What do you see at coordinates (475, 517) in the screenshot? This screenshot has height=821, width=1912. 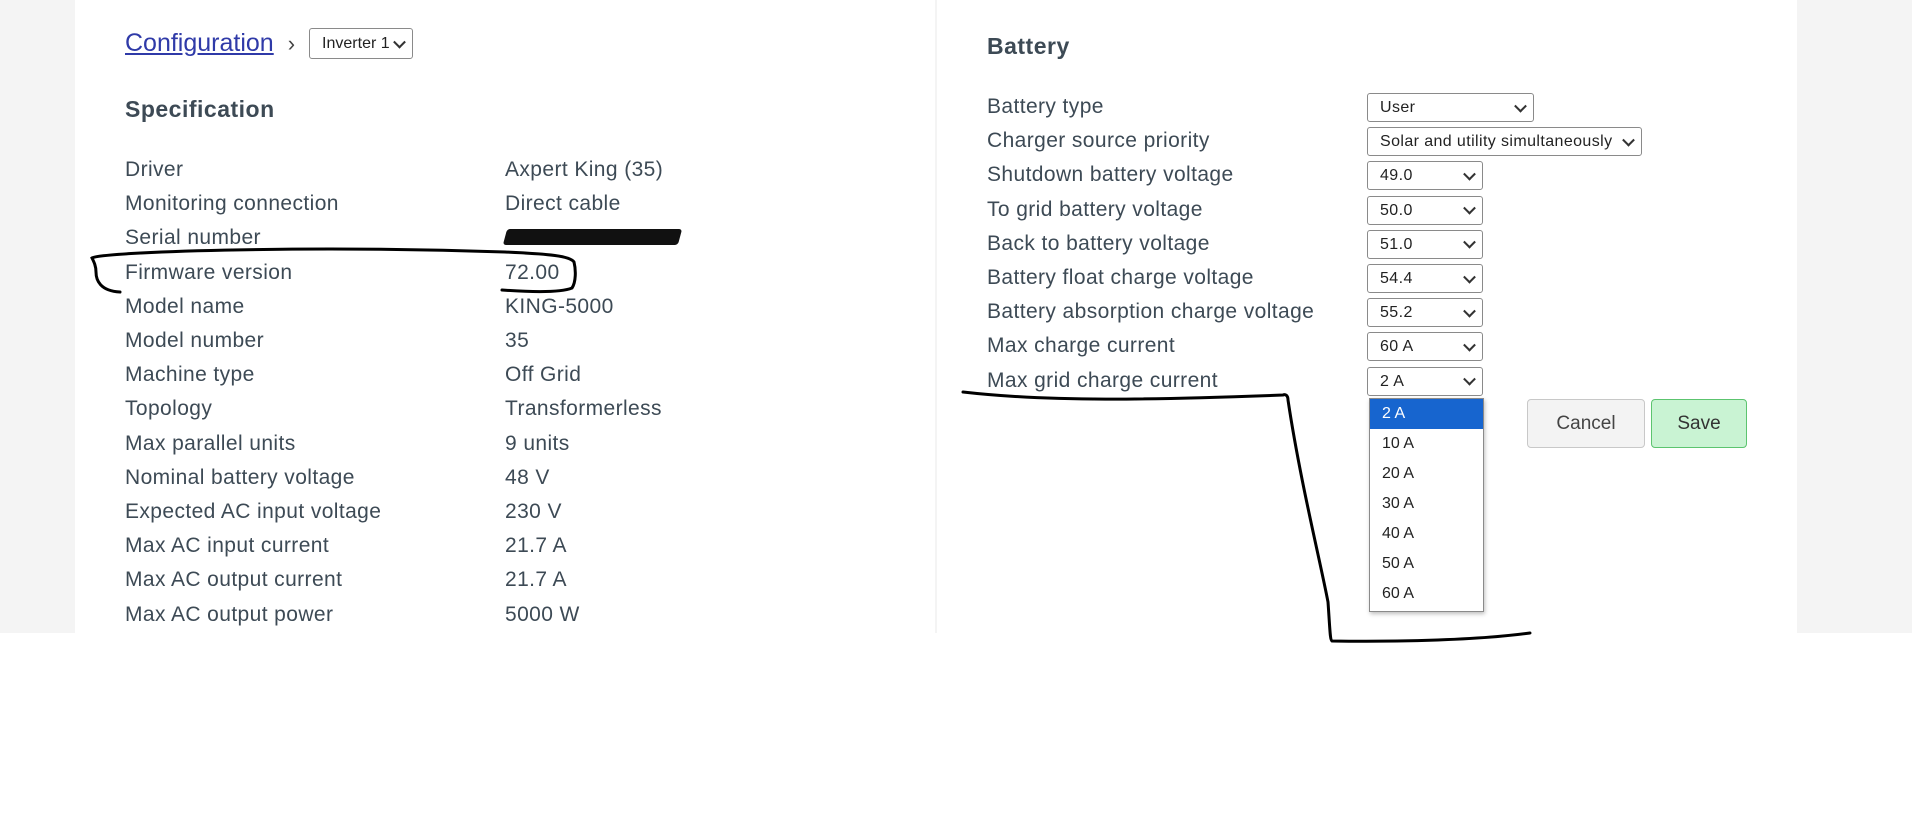 I see `spec-row: Expected AC input voltage 230 V` at bounding box center [475, 517].